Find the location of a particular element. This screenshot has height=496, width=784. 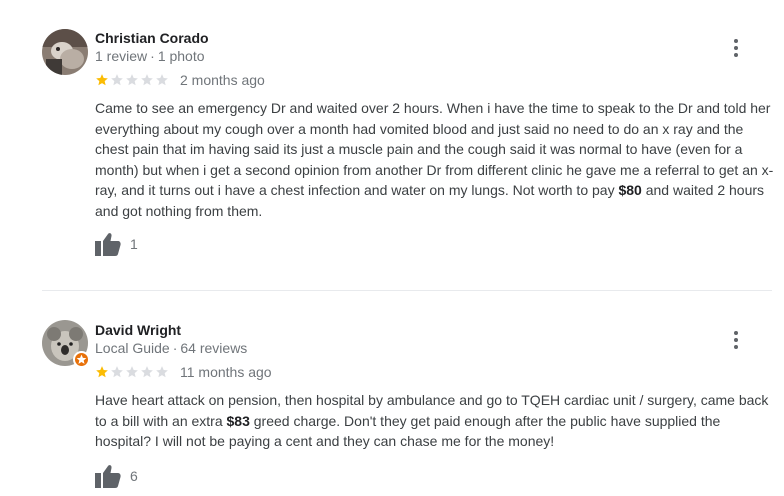

like-button: 1 is located at coordinates (116, 244).